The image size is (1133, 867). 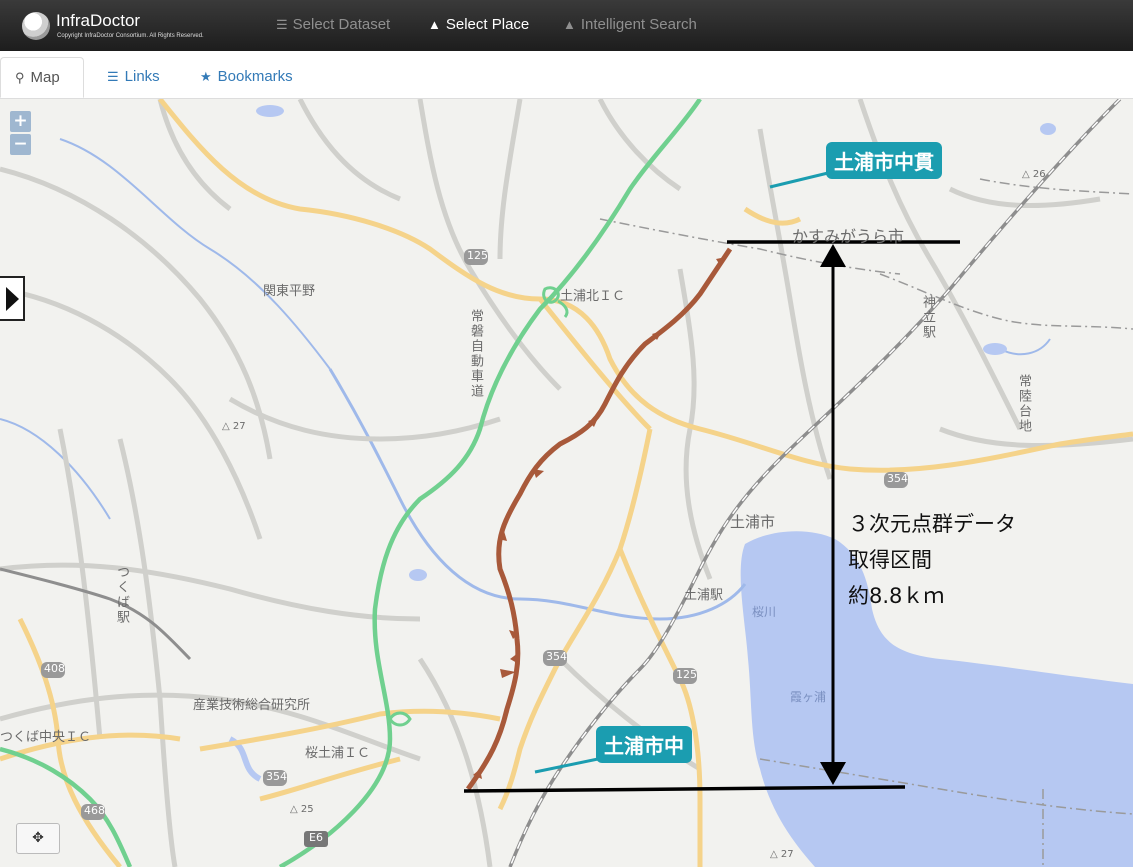 What do you see at coordinates (289, 291) in the screenshot?
I see `label-kanto-heiya: 関東平野` at bounding box center [289, 291].